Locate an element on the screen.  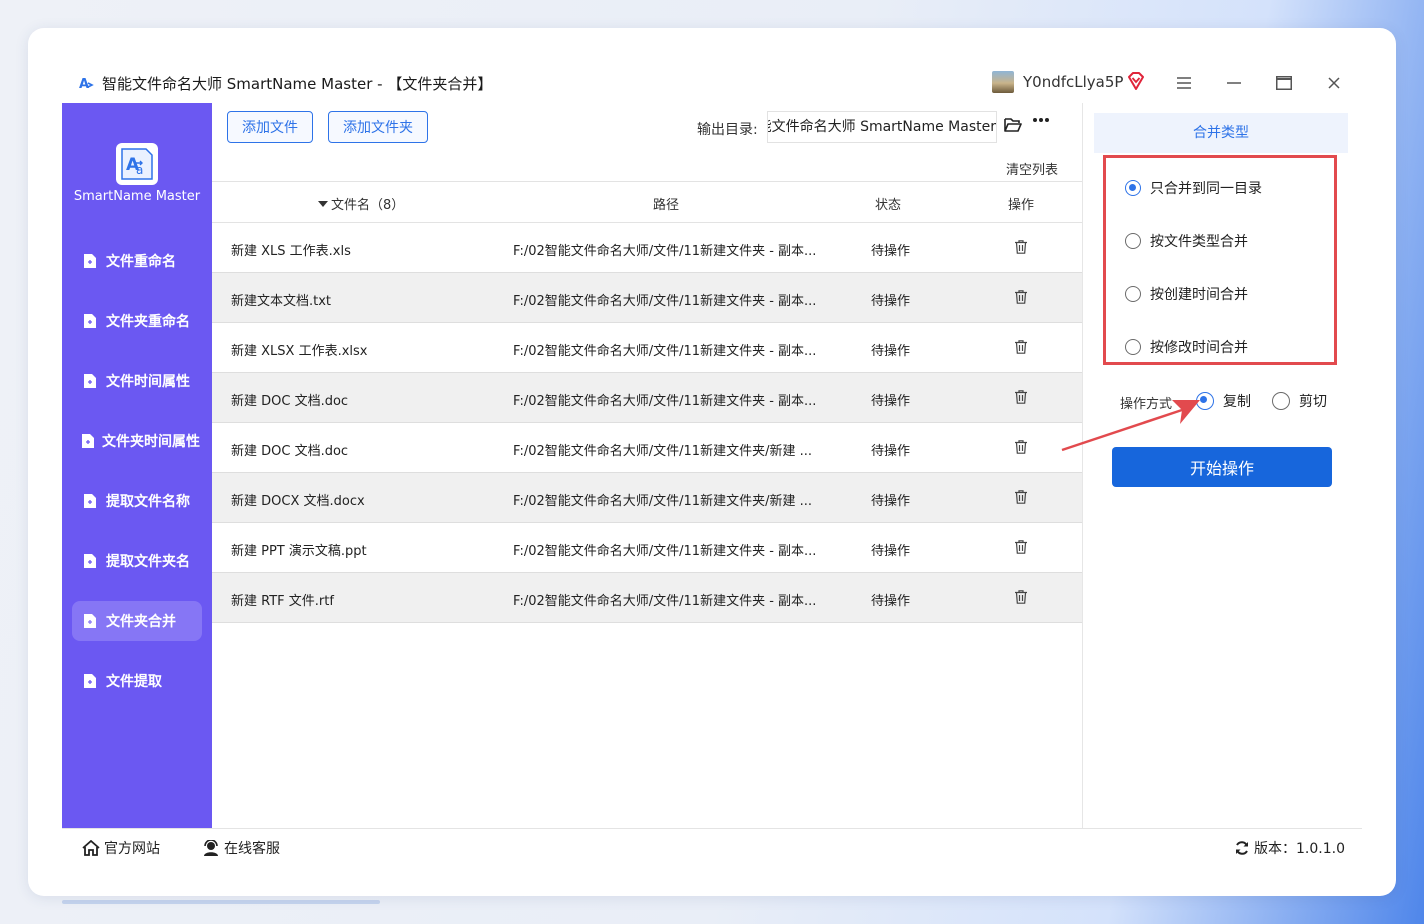
merge-option-by-type: 按文件类型合并 is located at coordinates (1186, 241).